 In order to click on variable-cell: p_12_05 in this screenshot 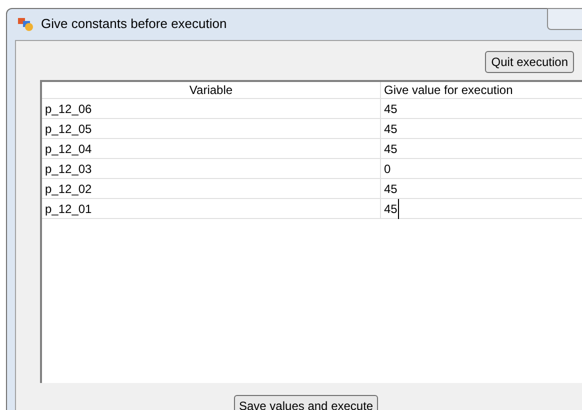, I will do `click(211, 128)`.